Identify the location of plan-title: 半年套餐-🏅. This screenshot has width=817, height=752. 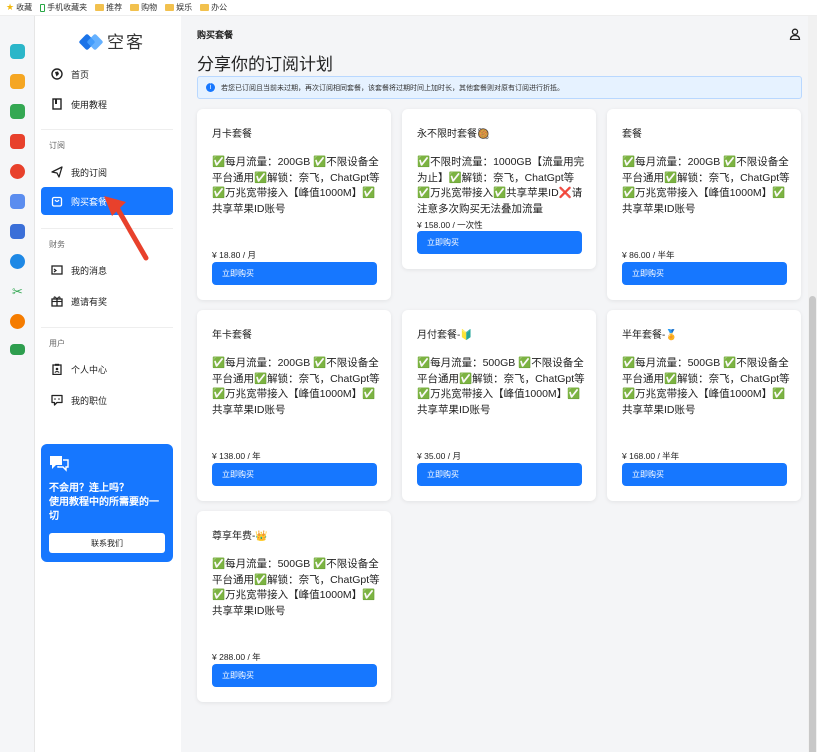
(650, 335).